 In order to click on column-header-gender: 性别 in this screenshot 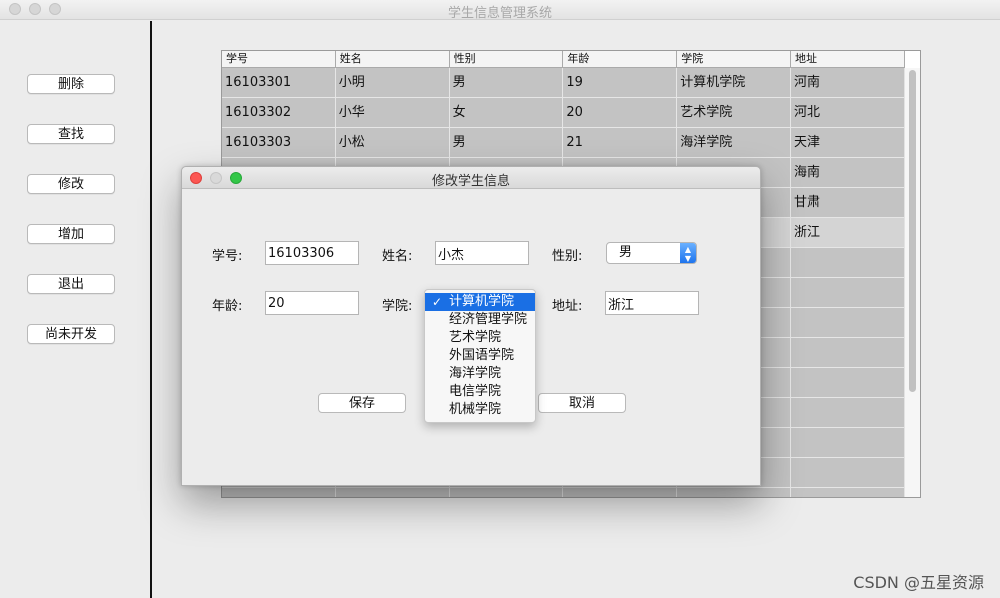, I will do `click(507, 59)`.